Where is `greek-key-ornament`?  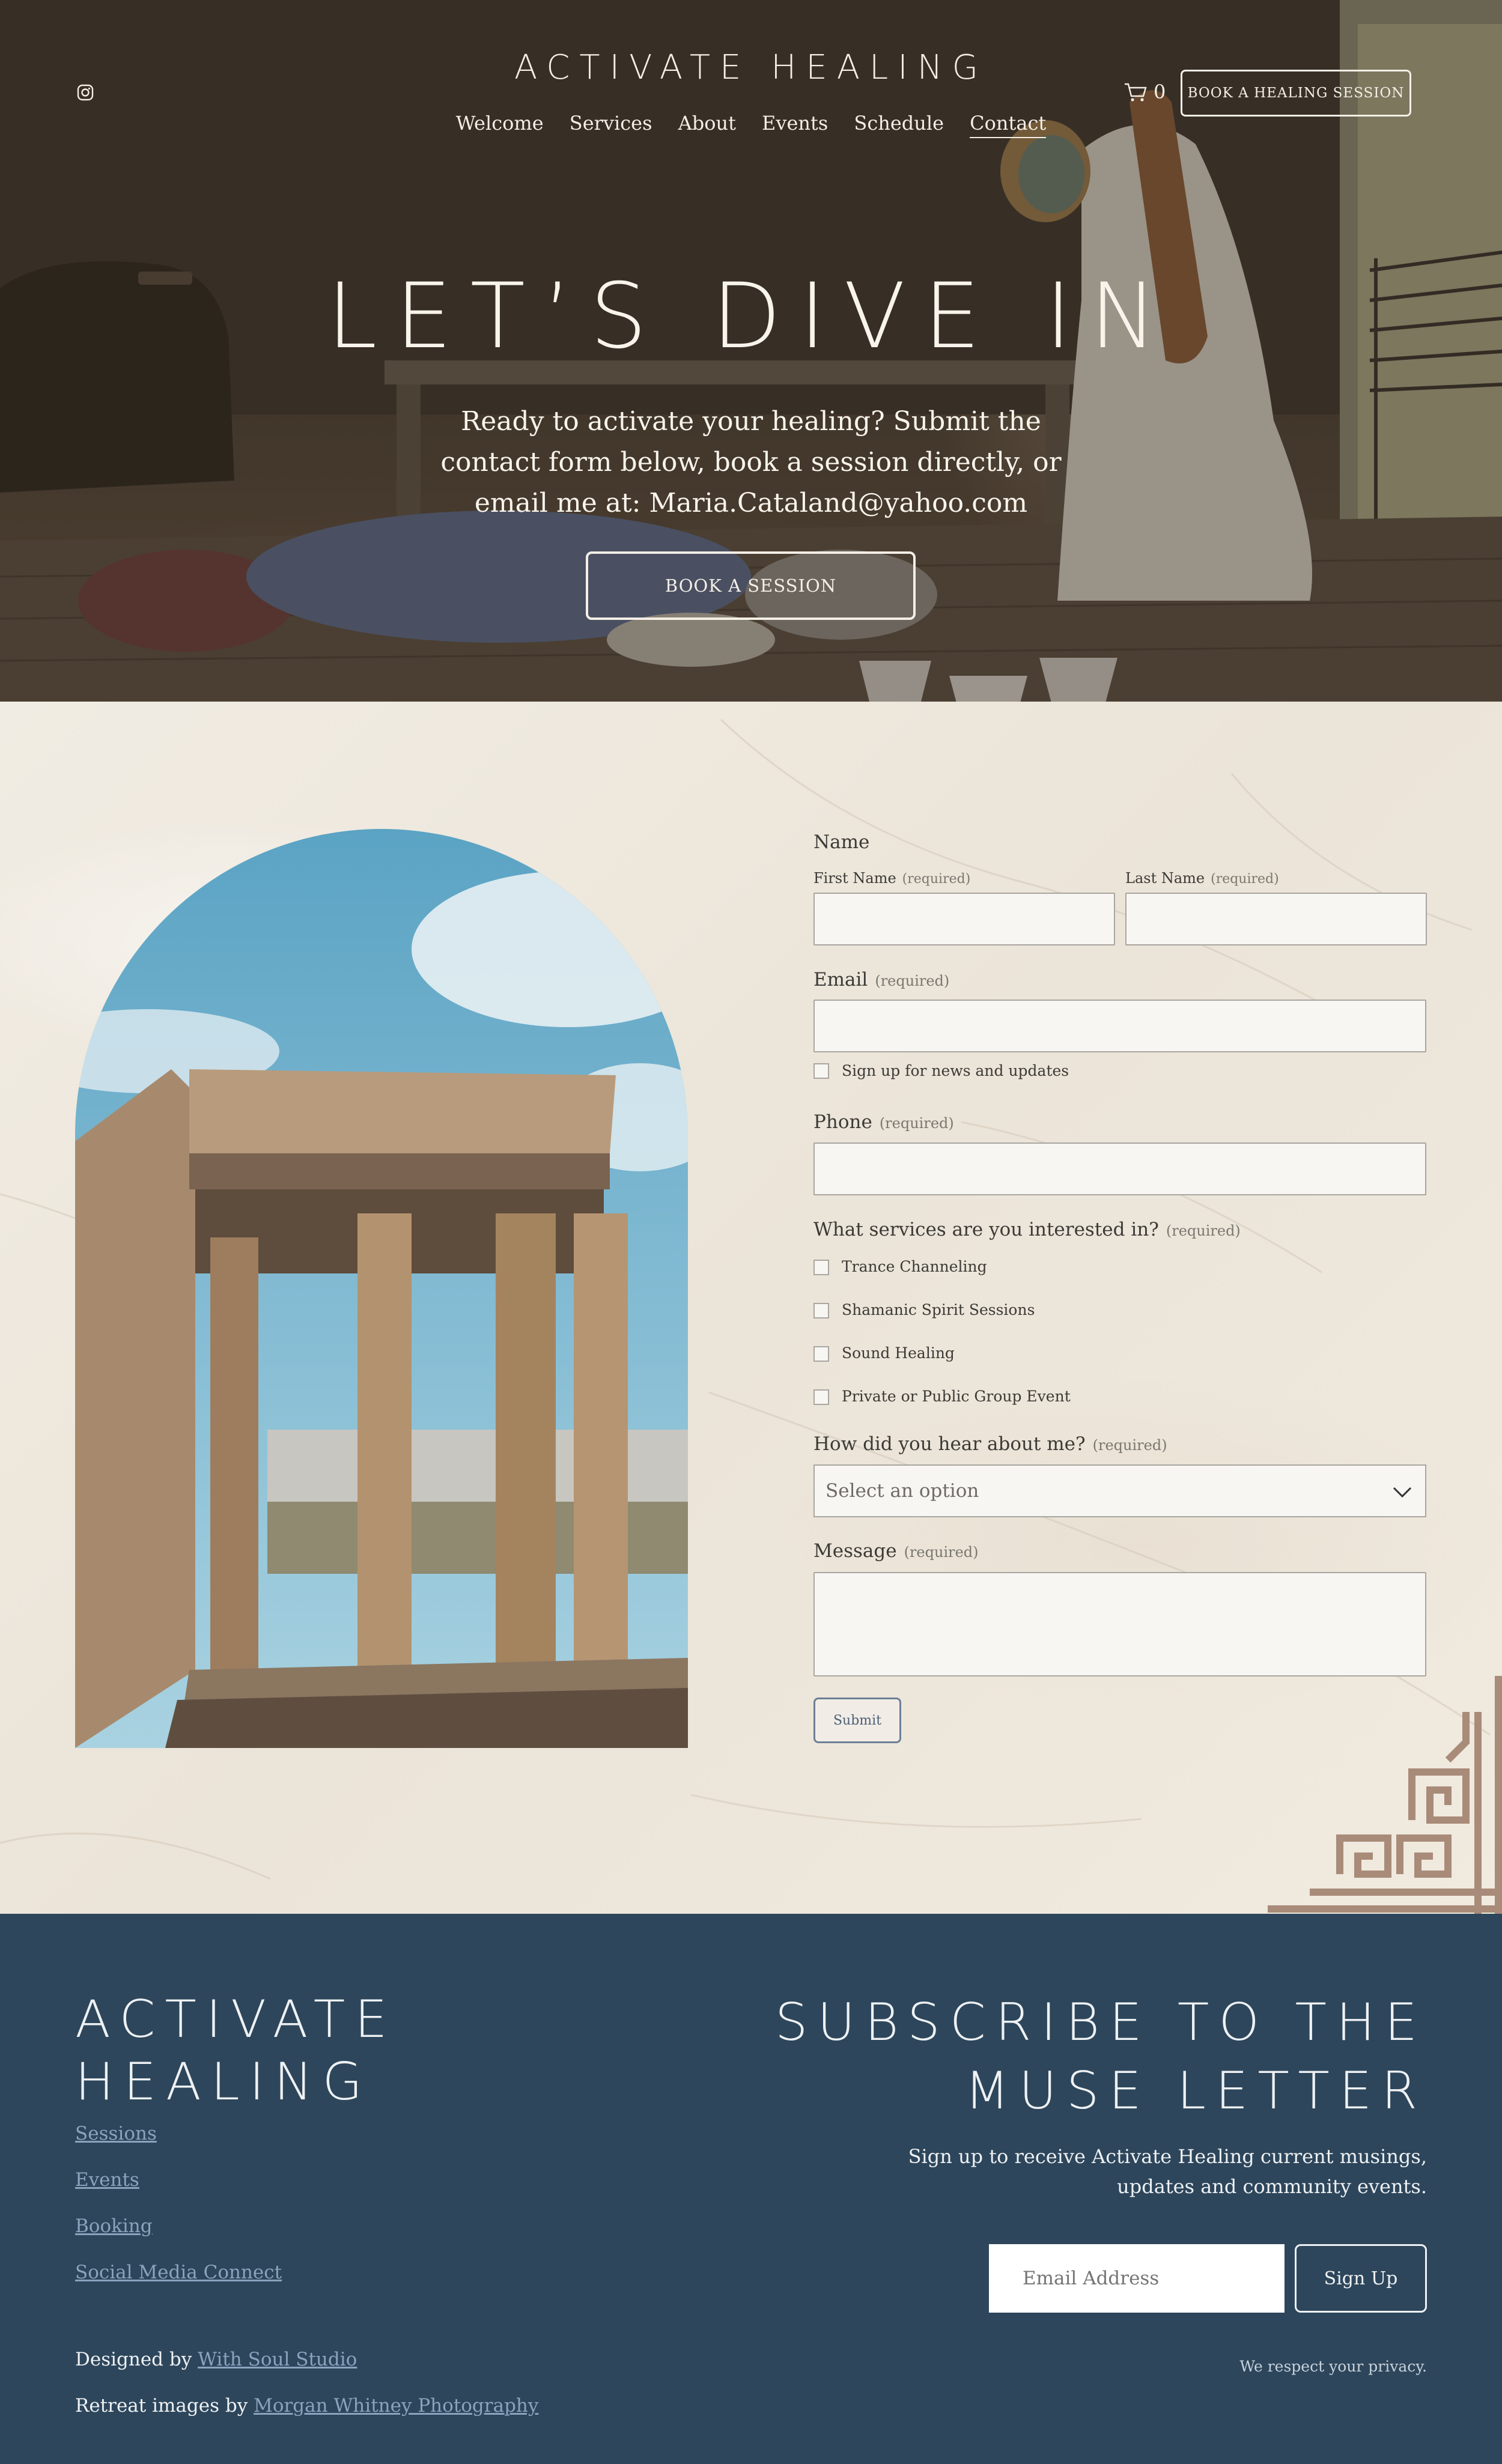
greek-key-ornament is located at coordinates (1385, 1795).